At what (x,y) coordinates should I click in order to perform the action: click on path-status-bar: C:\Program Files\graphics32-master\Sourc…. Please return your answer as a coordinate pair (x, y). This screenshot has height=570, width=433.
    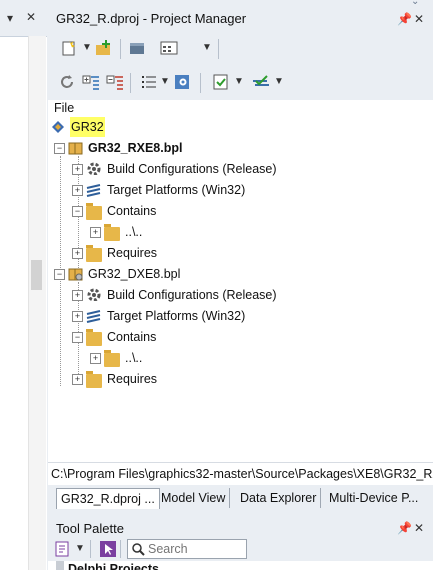
    Looking at the image, I should click on (240, 473).